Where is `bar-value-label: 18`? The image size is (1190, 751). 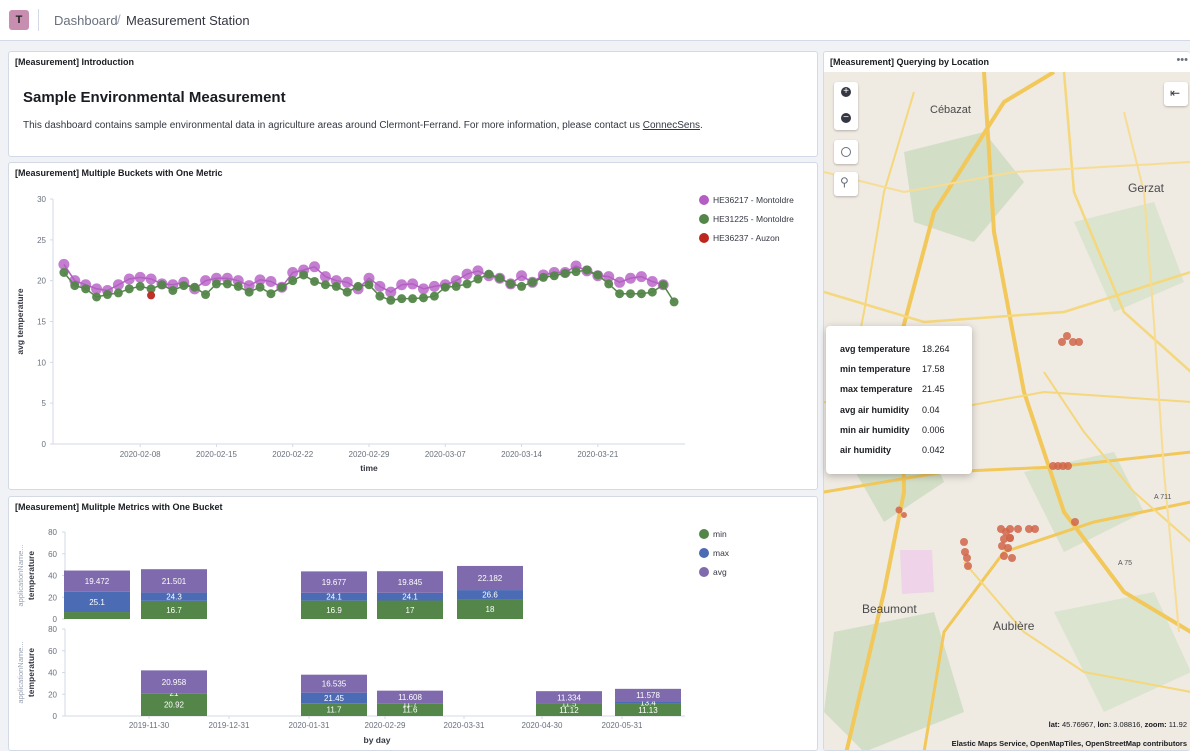 bar-value-label: 18 is located at coordinates (490, 609).